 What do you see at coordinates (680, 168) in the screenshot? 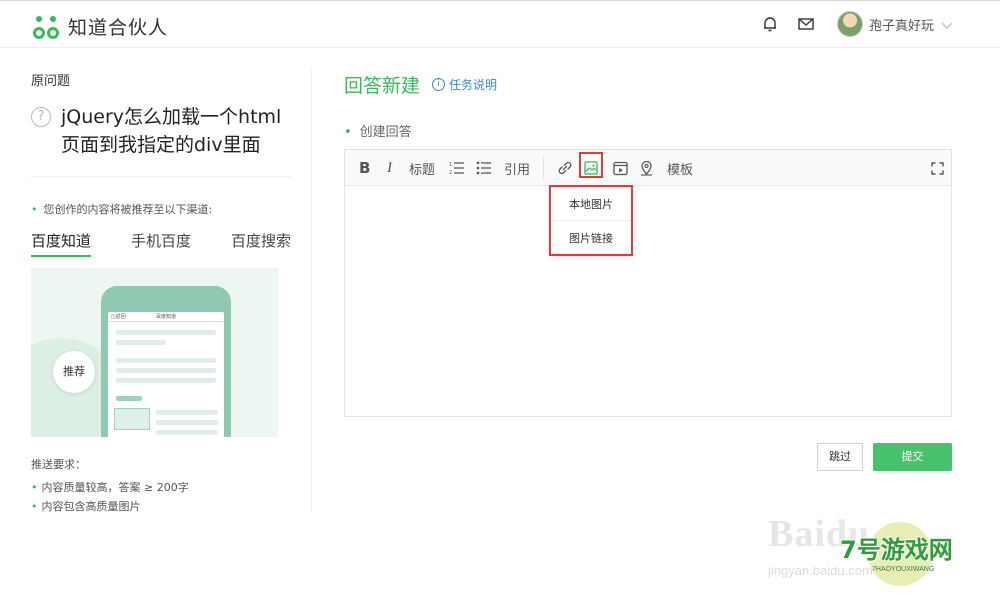
I see `template-button: 模板` at bounding box center [680, 168].